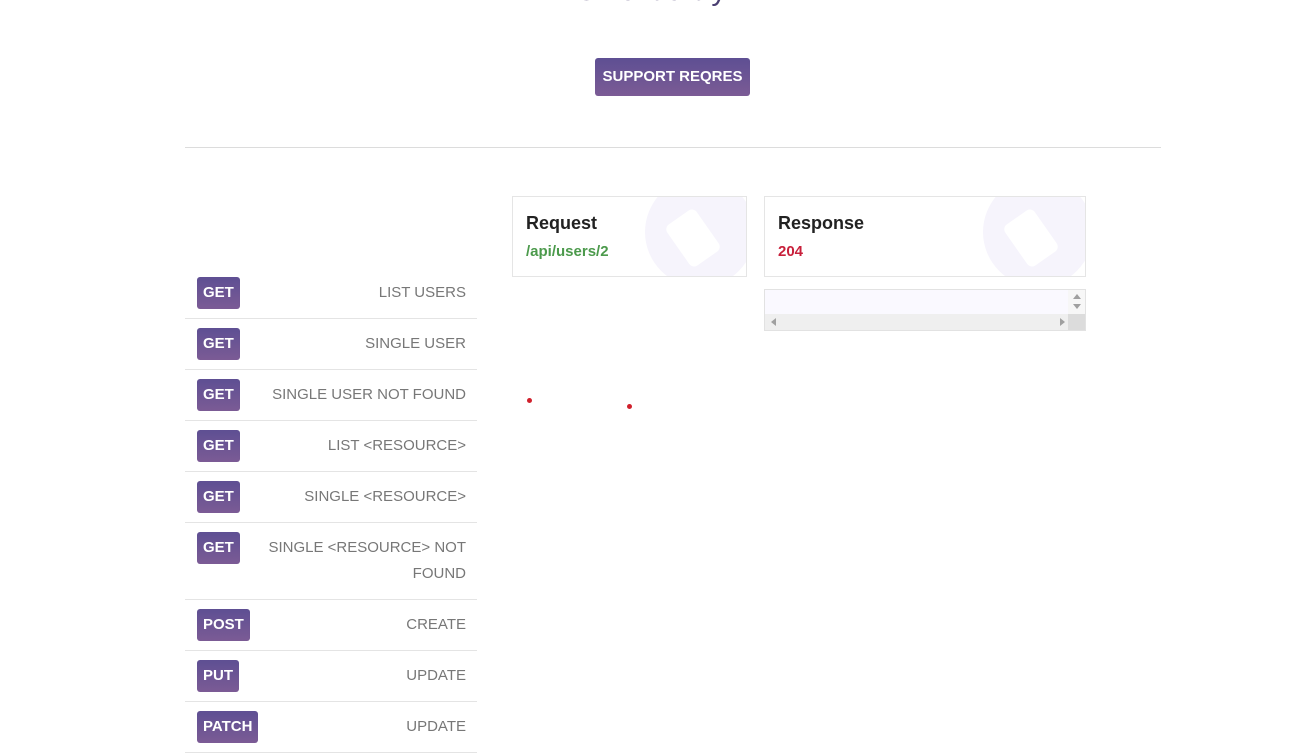  I want to click on endpoint-single-user-not-found: GET SINGLE USER NOT FOUND, so click(331, 395).